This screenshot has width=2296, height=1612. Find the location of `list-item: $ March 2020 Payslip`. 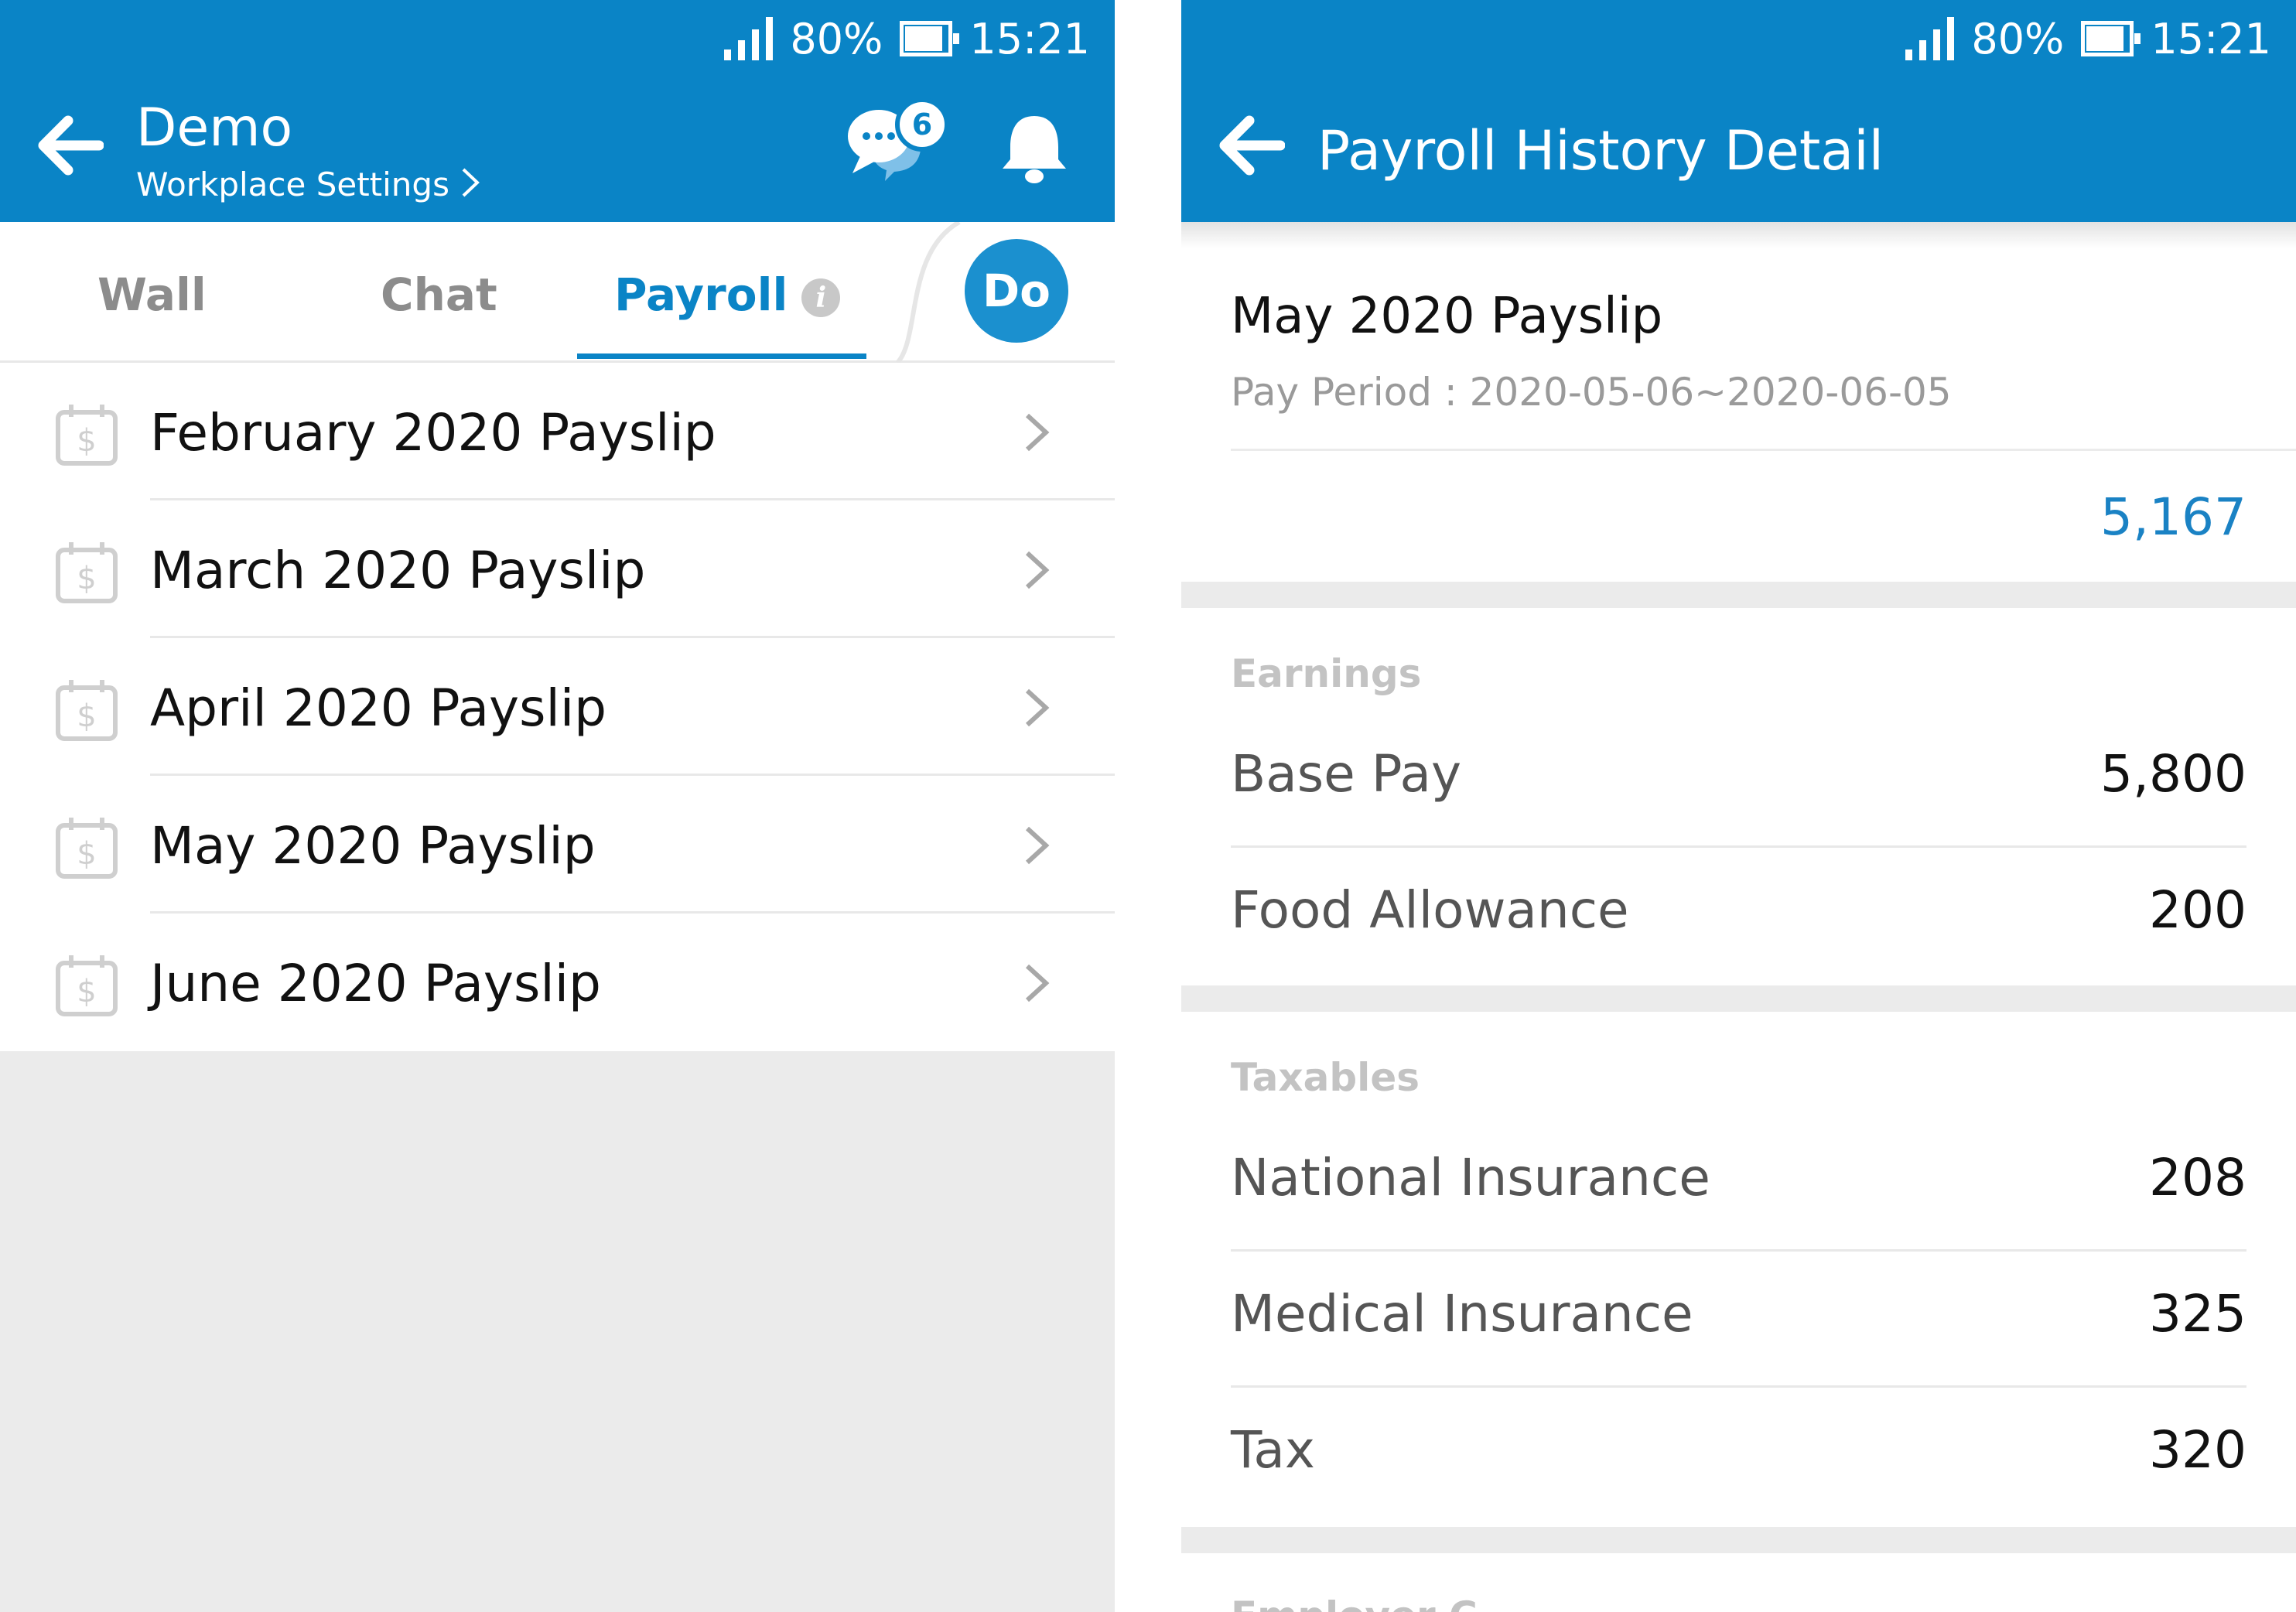

list-item: $ March 2020 Payslip is located at coordinates (558, 569).